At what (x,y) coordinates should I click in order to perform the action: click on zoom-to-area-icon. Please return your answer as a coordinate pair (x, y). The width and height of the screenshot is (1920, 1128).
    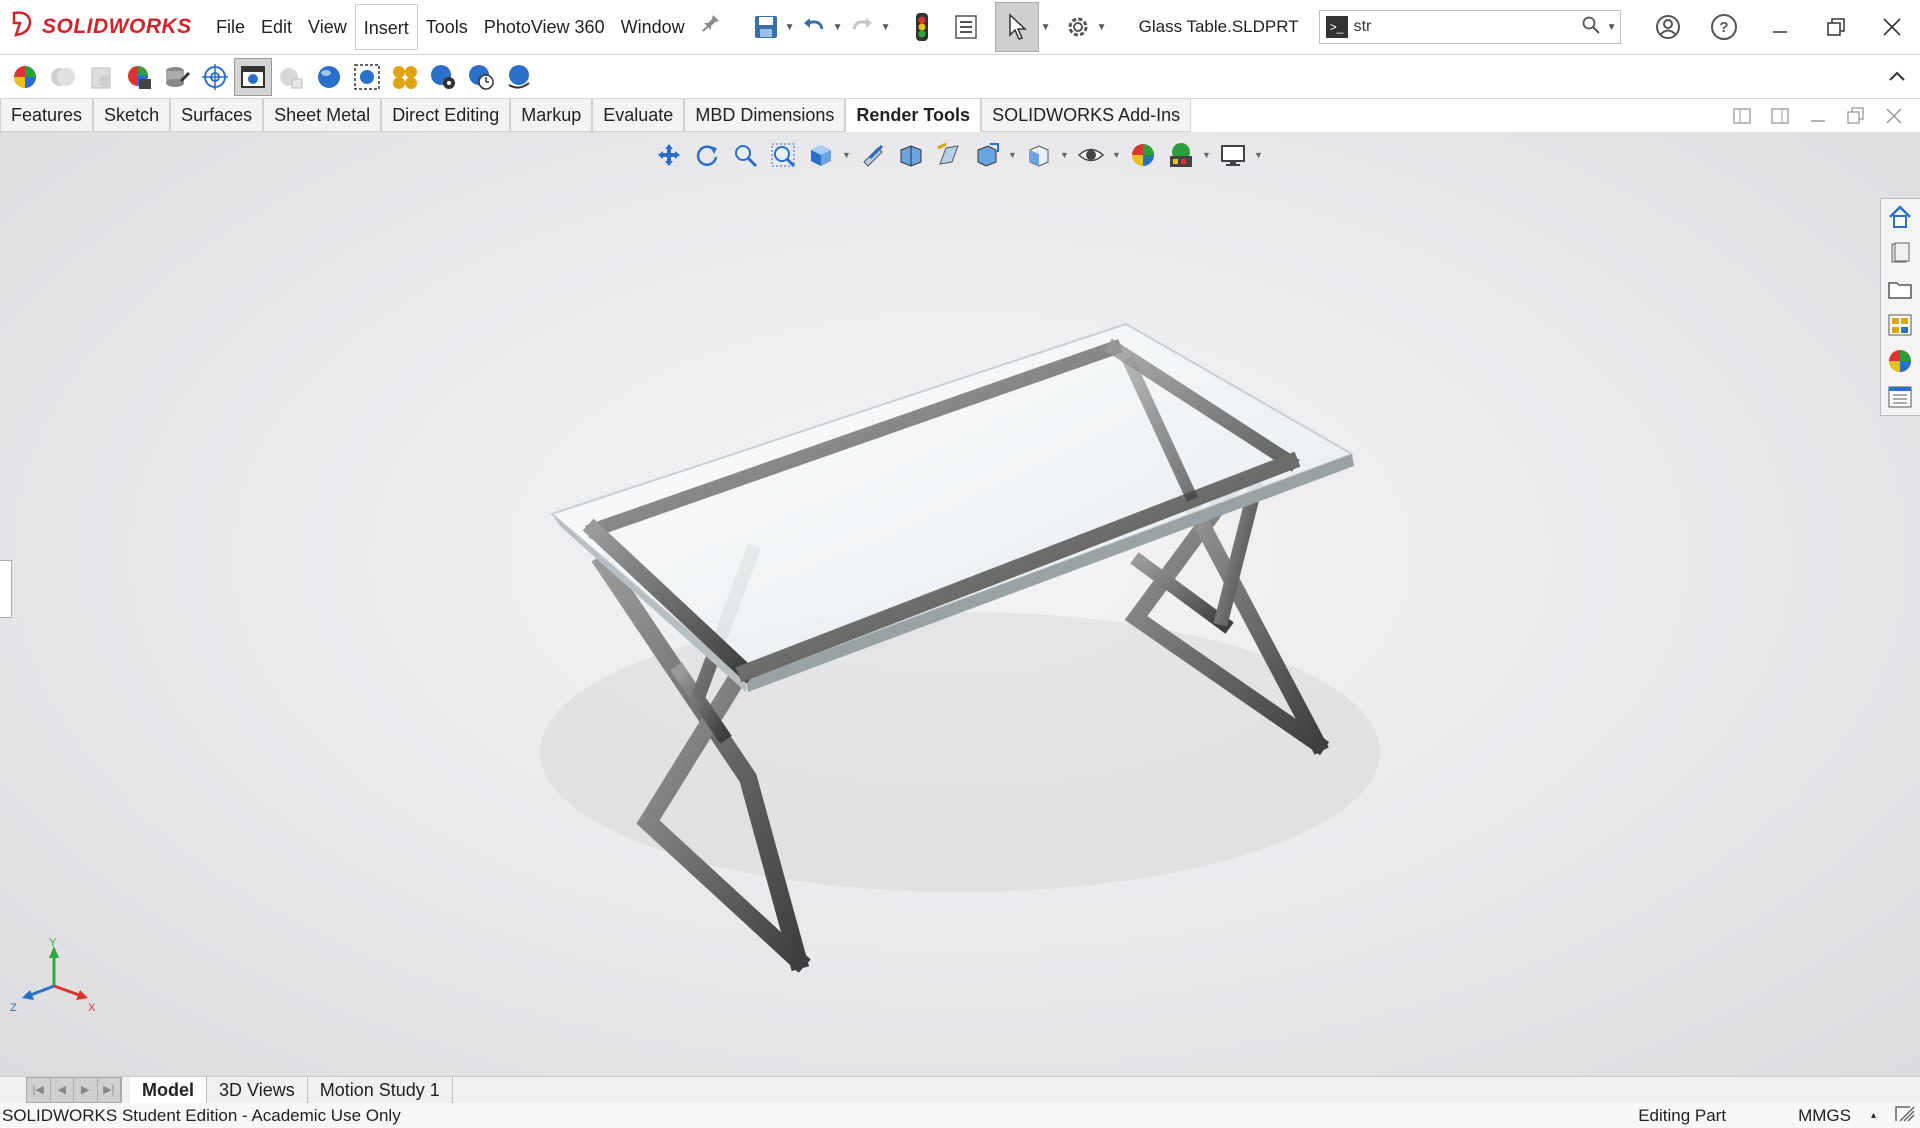
    Looking at the image, I should click on (745, 155).